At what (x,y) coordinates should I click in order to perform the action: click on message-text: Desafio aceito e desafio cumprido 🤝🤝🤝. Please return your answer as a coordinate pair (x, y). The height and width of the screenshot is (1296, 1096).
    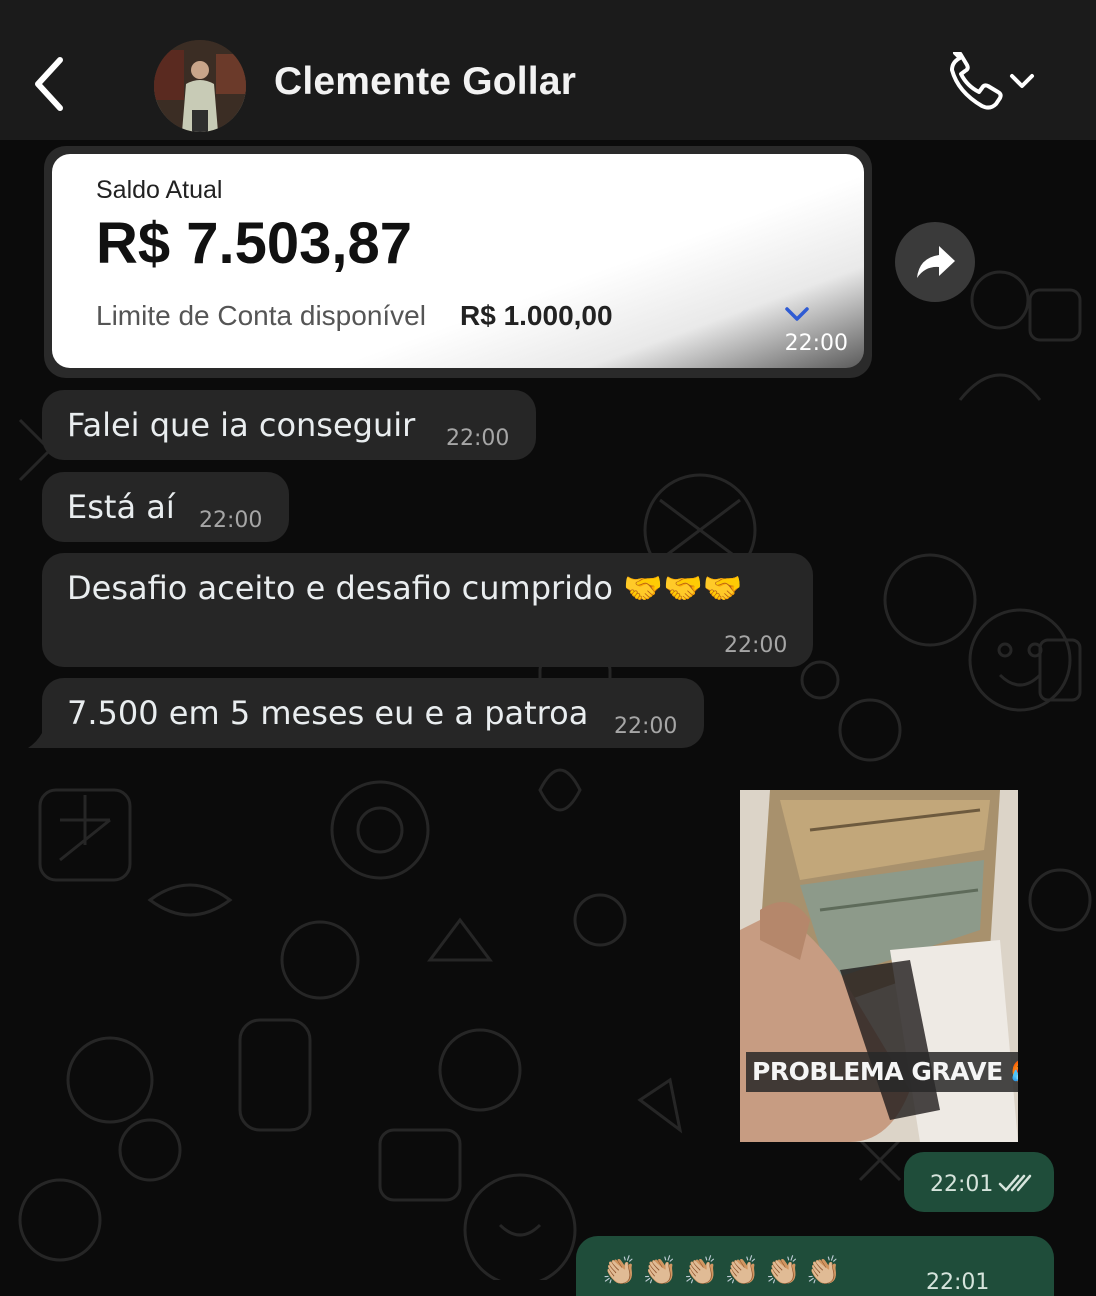
    Looking at the image, I should click on (405, 588).